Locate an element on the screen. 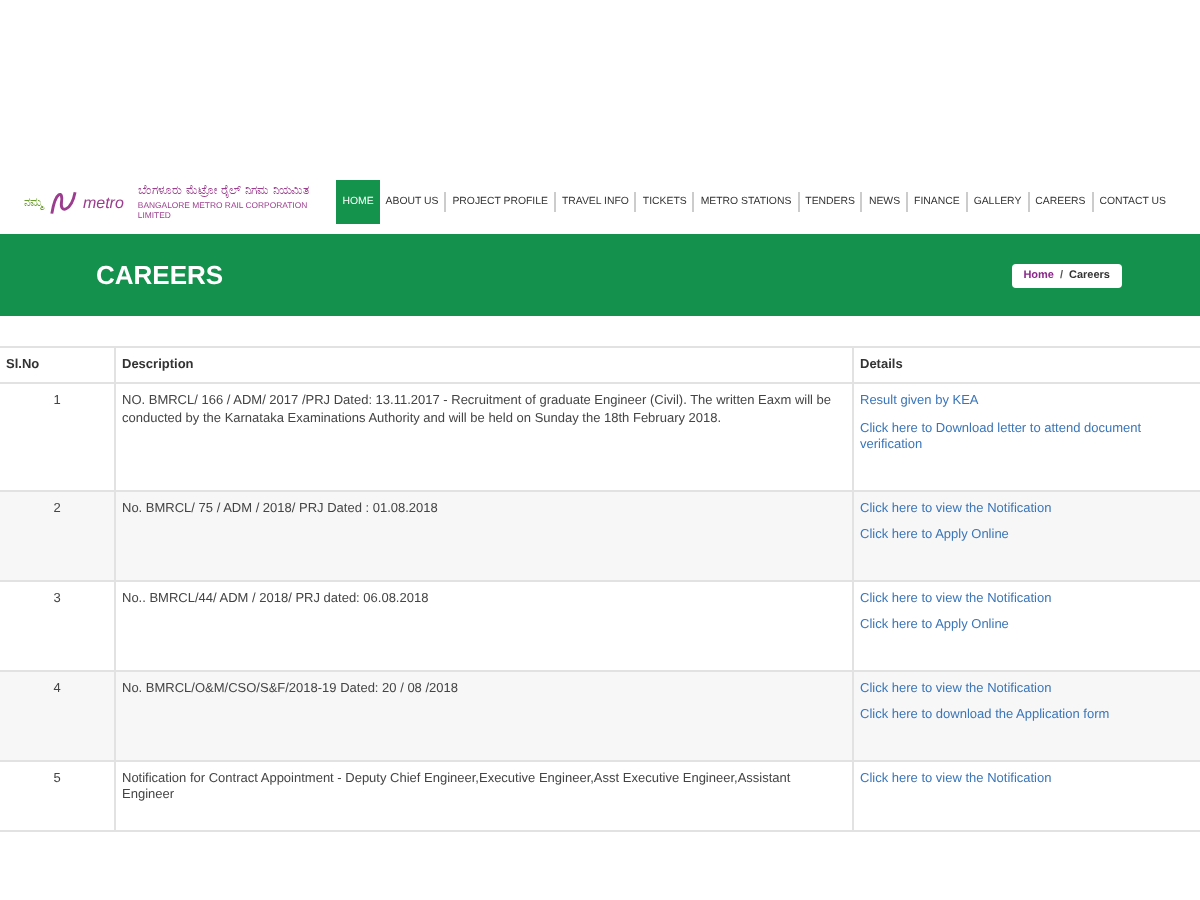 The width and height of the screenshot is (1200, 900). page-title: CAREERS is located at coordinates (160, 275).